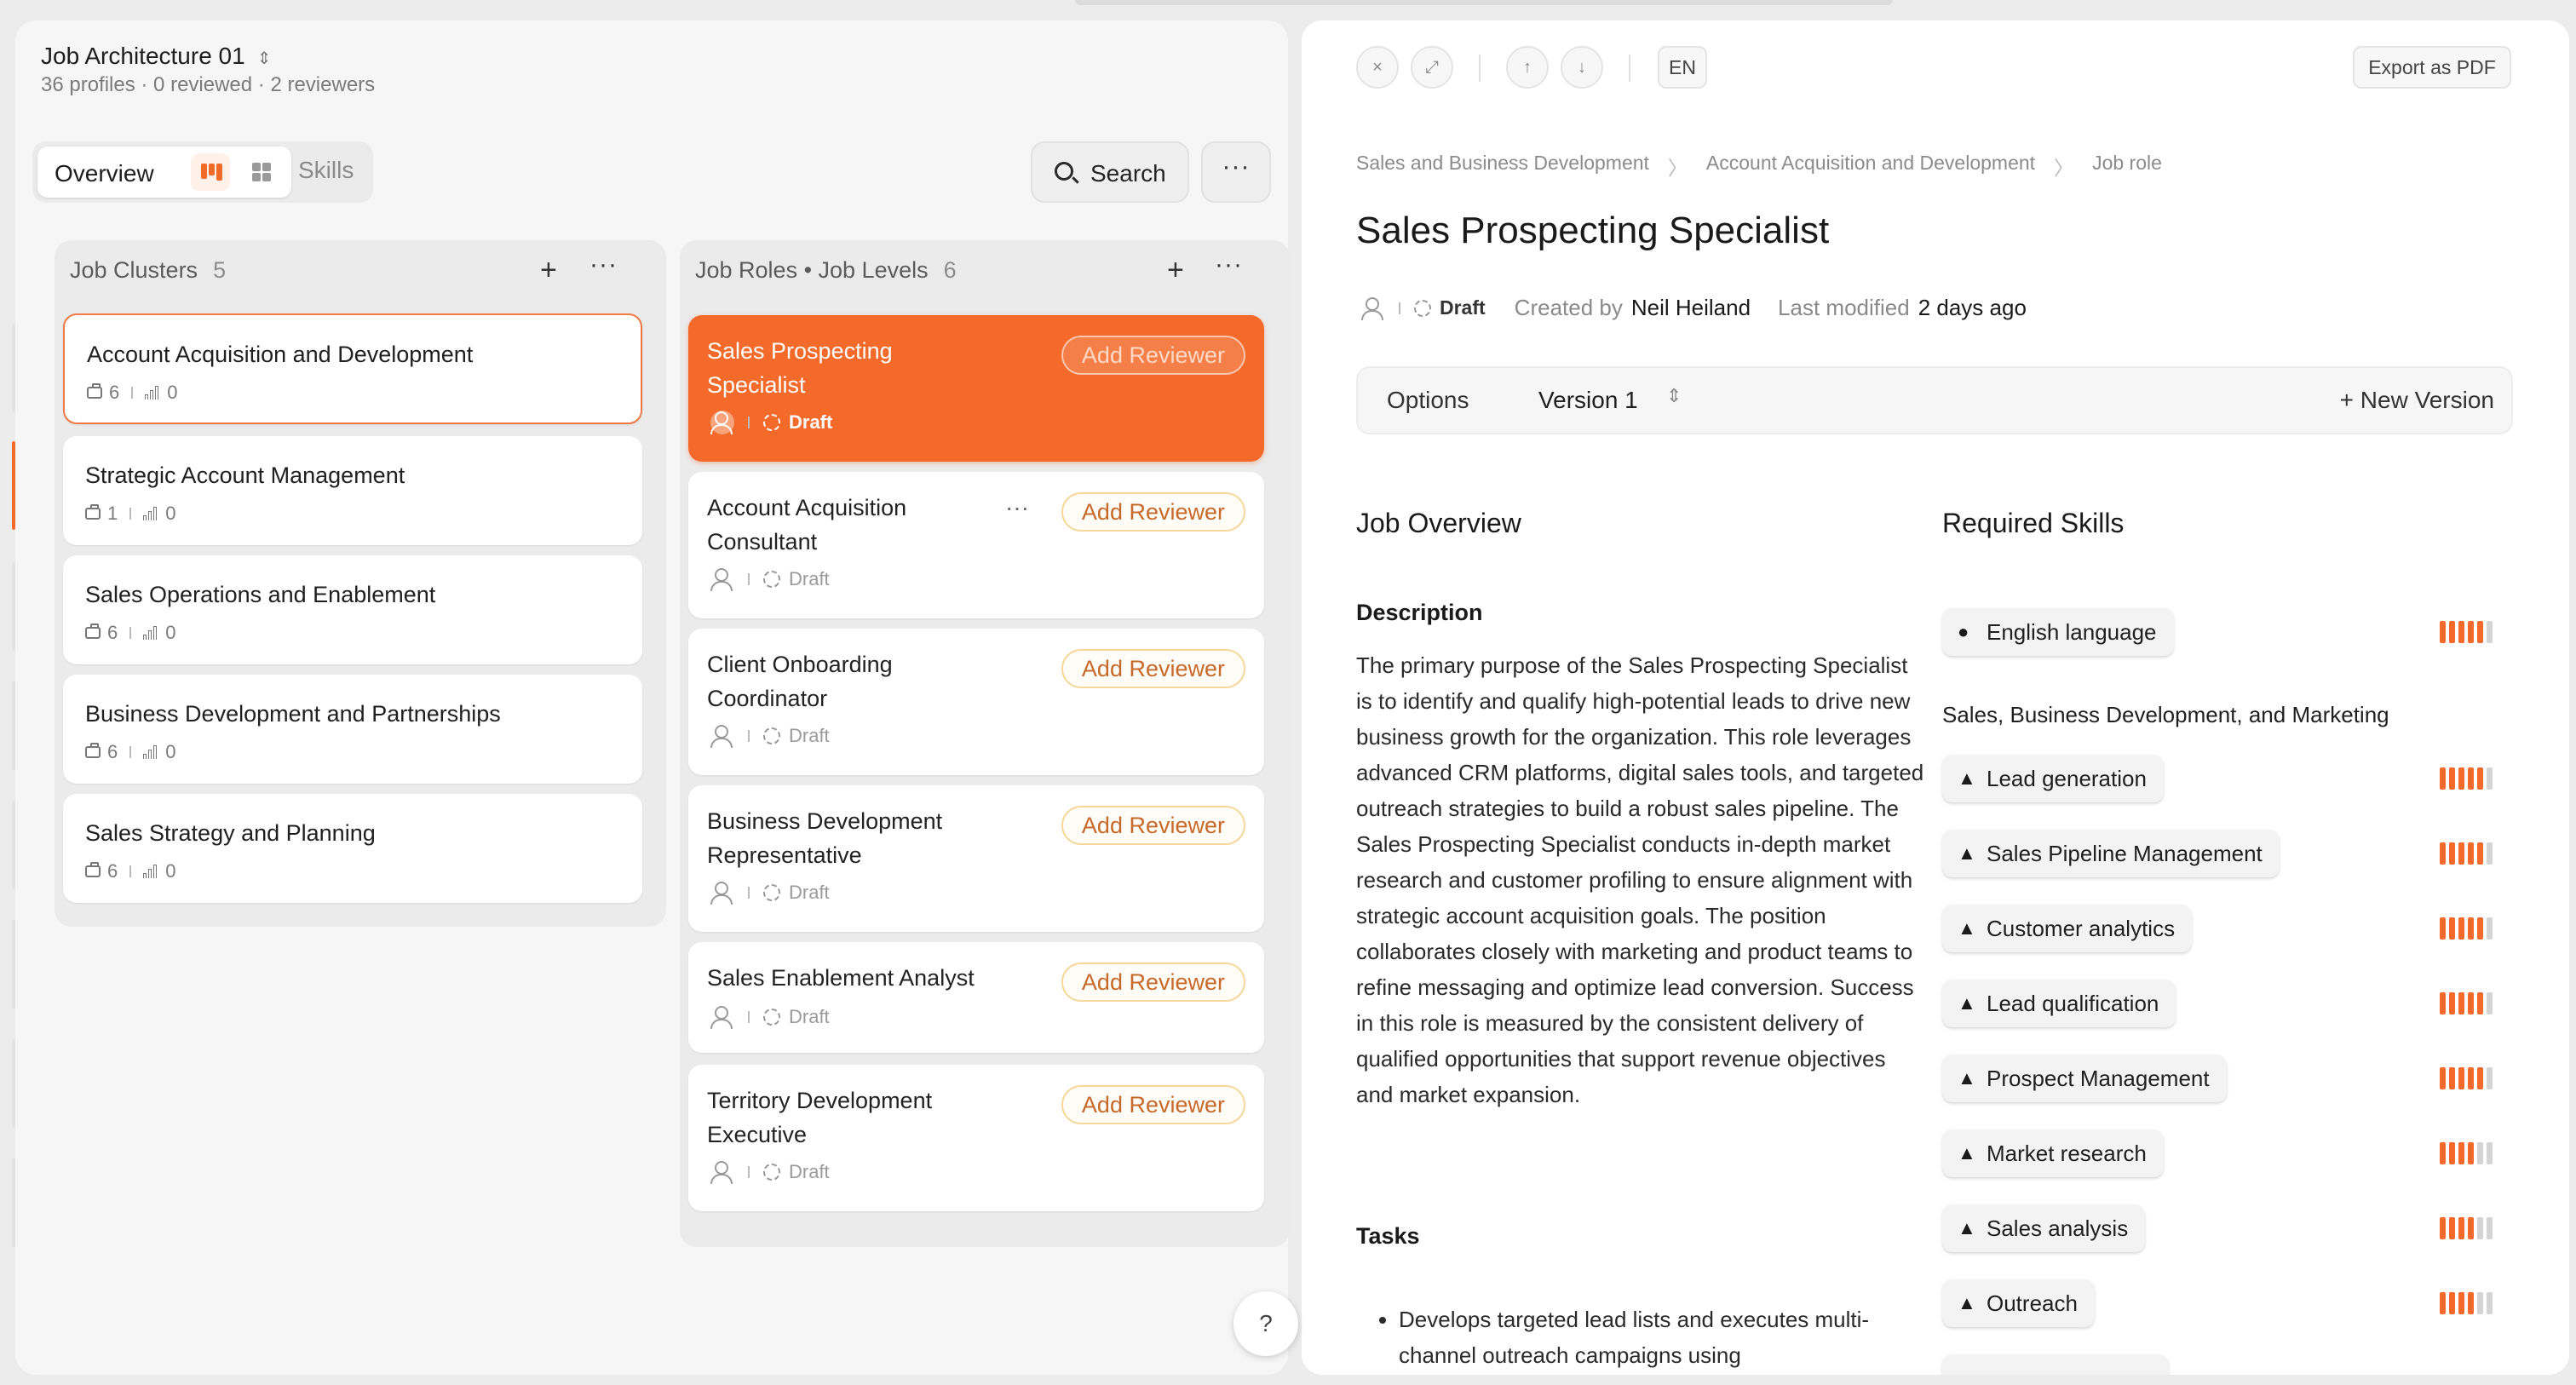 The width and height of the screenshot is (2576, 1385). I want to click on roles-more-icon: ···, so click(1229, 265).